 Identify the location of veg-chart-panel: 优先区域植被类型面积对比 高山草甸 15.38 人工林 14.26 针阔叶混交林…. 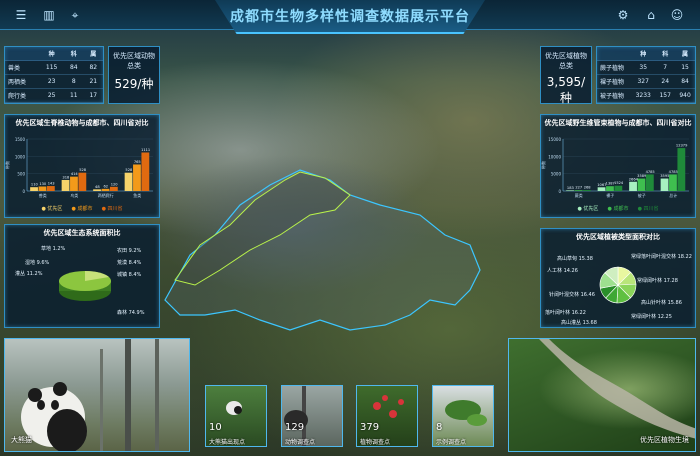
(618, 278).